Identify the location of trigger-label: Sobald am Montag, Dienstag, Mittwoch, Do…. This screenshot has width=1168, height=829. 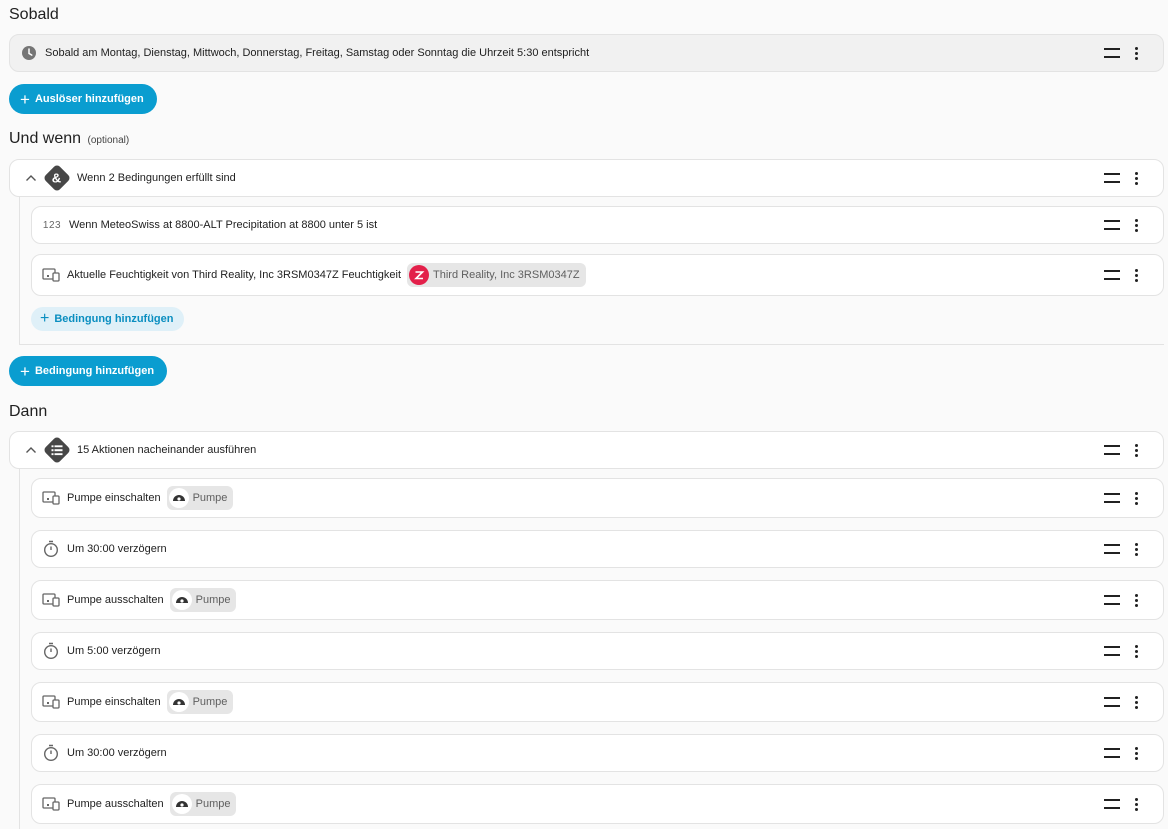
(317, 53).